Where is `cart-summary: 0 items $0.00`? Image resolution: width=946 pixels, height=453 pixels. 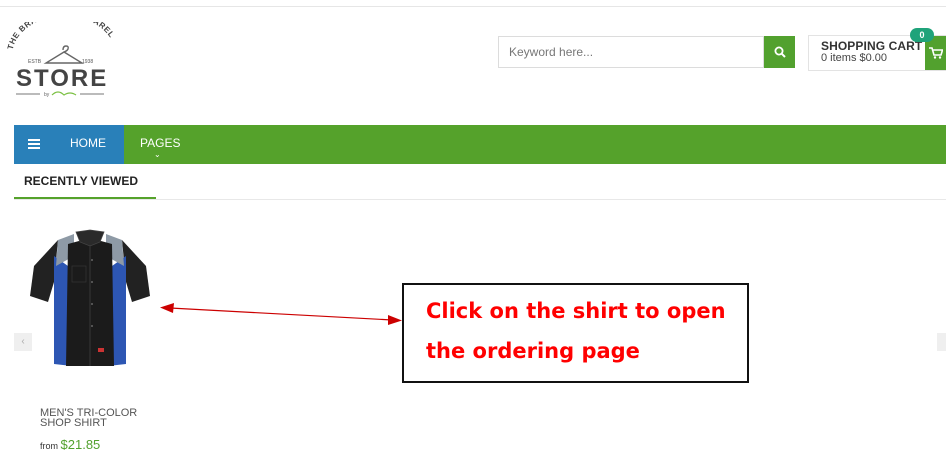
cart-summary: 0 items $0.00 is located at coordinates (854, 58).